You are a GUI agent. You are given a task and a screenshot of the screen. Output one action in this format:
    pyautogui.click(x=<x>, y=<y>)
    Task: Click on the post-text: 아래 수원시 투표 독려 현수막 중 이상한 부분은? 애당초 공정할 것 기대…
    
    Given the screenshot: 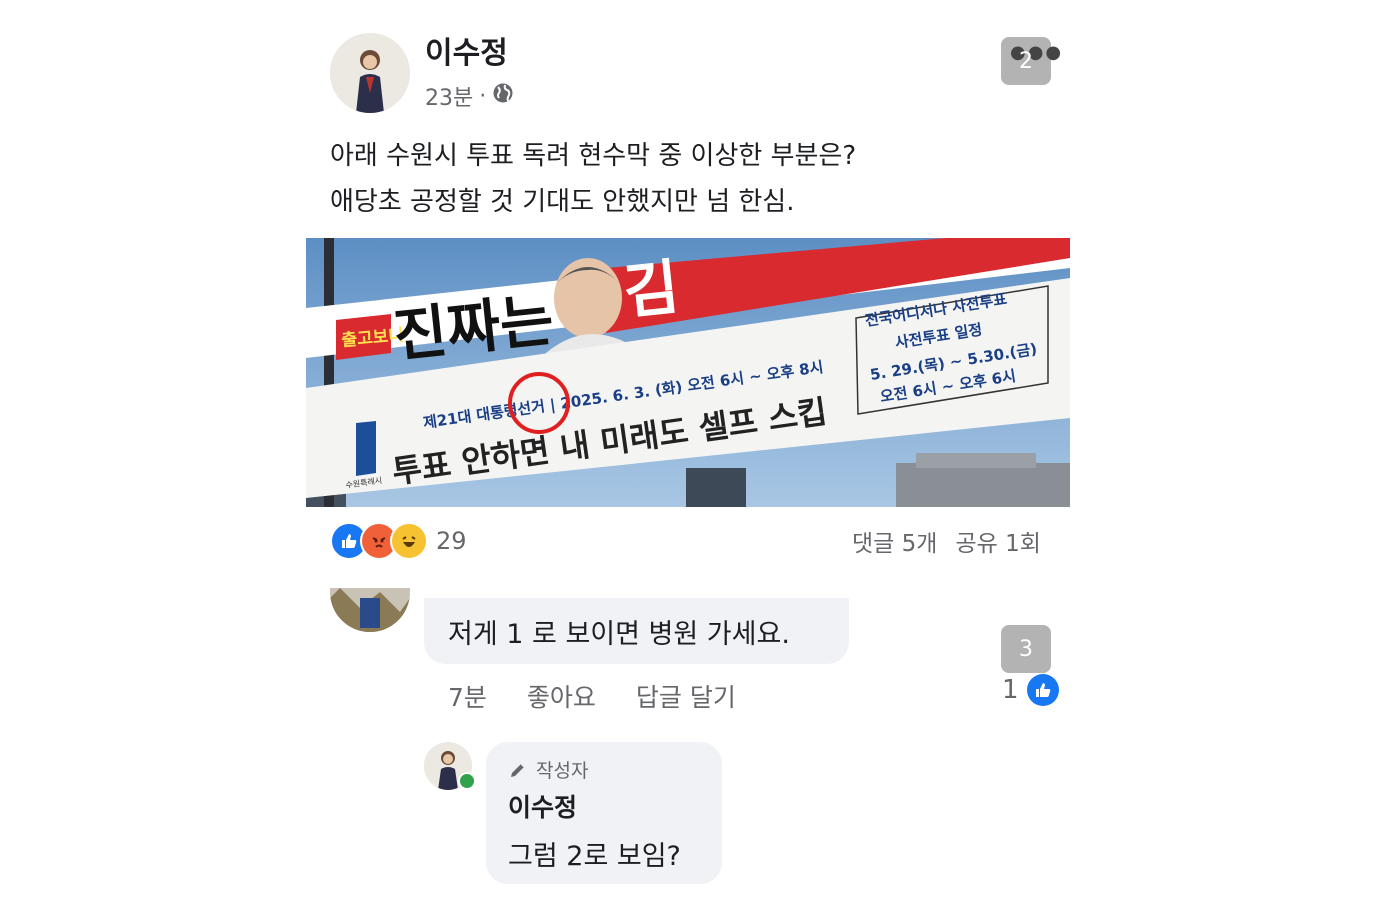 What is the action you would take?
    pyautogui.click(x=593, y=179)
    